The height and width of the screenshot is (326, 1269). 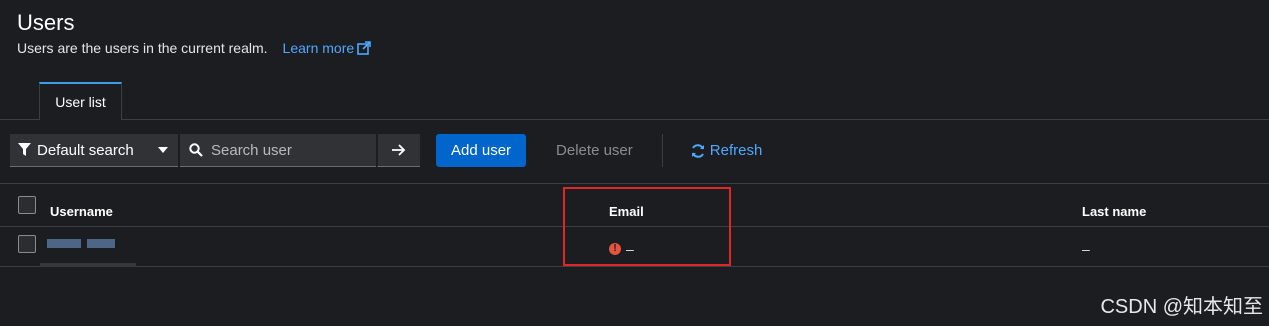 I want to click on column-header-username: Username, so click(x=81, y=211).